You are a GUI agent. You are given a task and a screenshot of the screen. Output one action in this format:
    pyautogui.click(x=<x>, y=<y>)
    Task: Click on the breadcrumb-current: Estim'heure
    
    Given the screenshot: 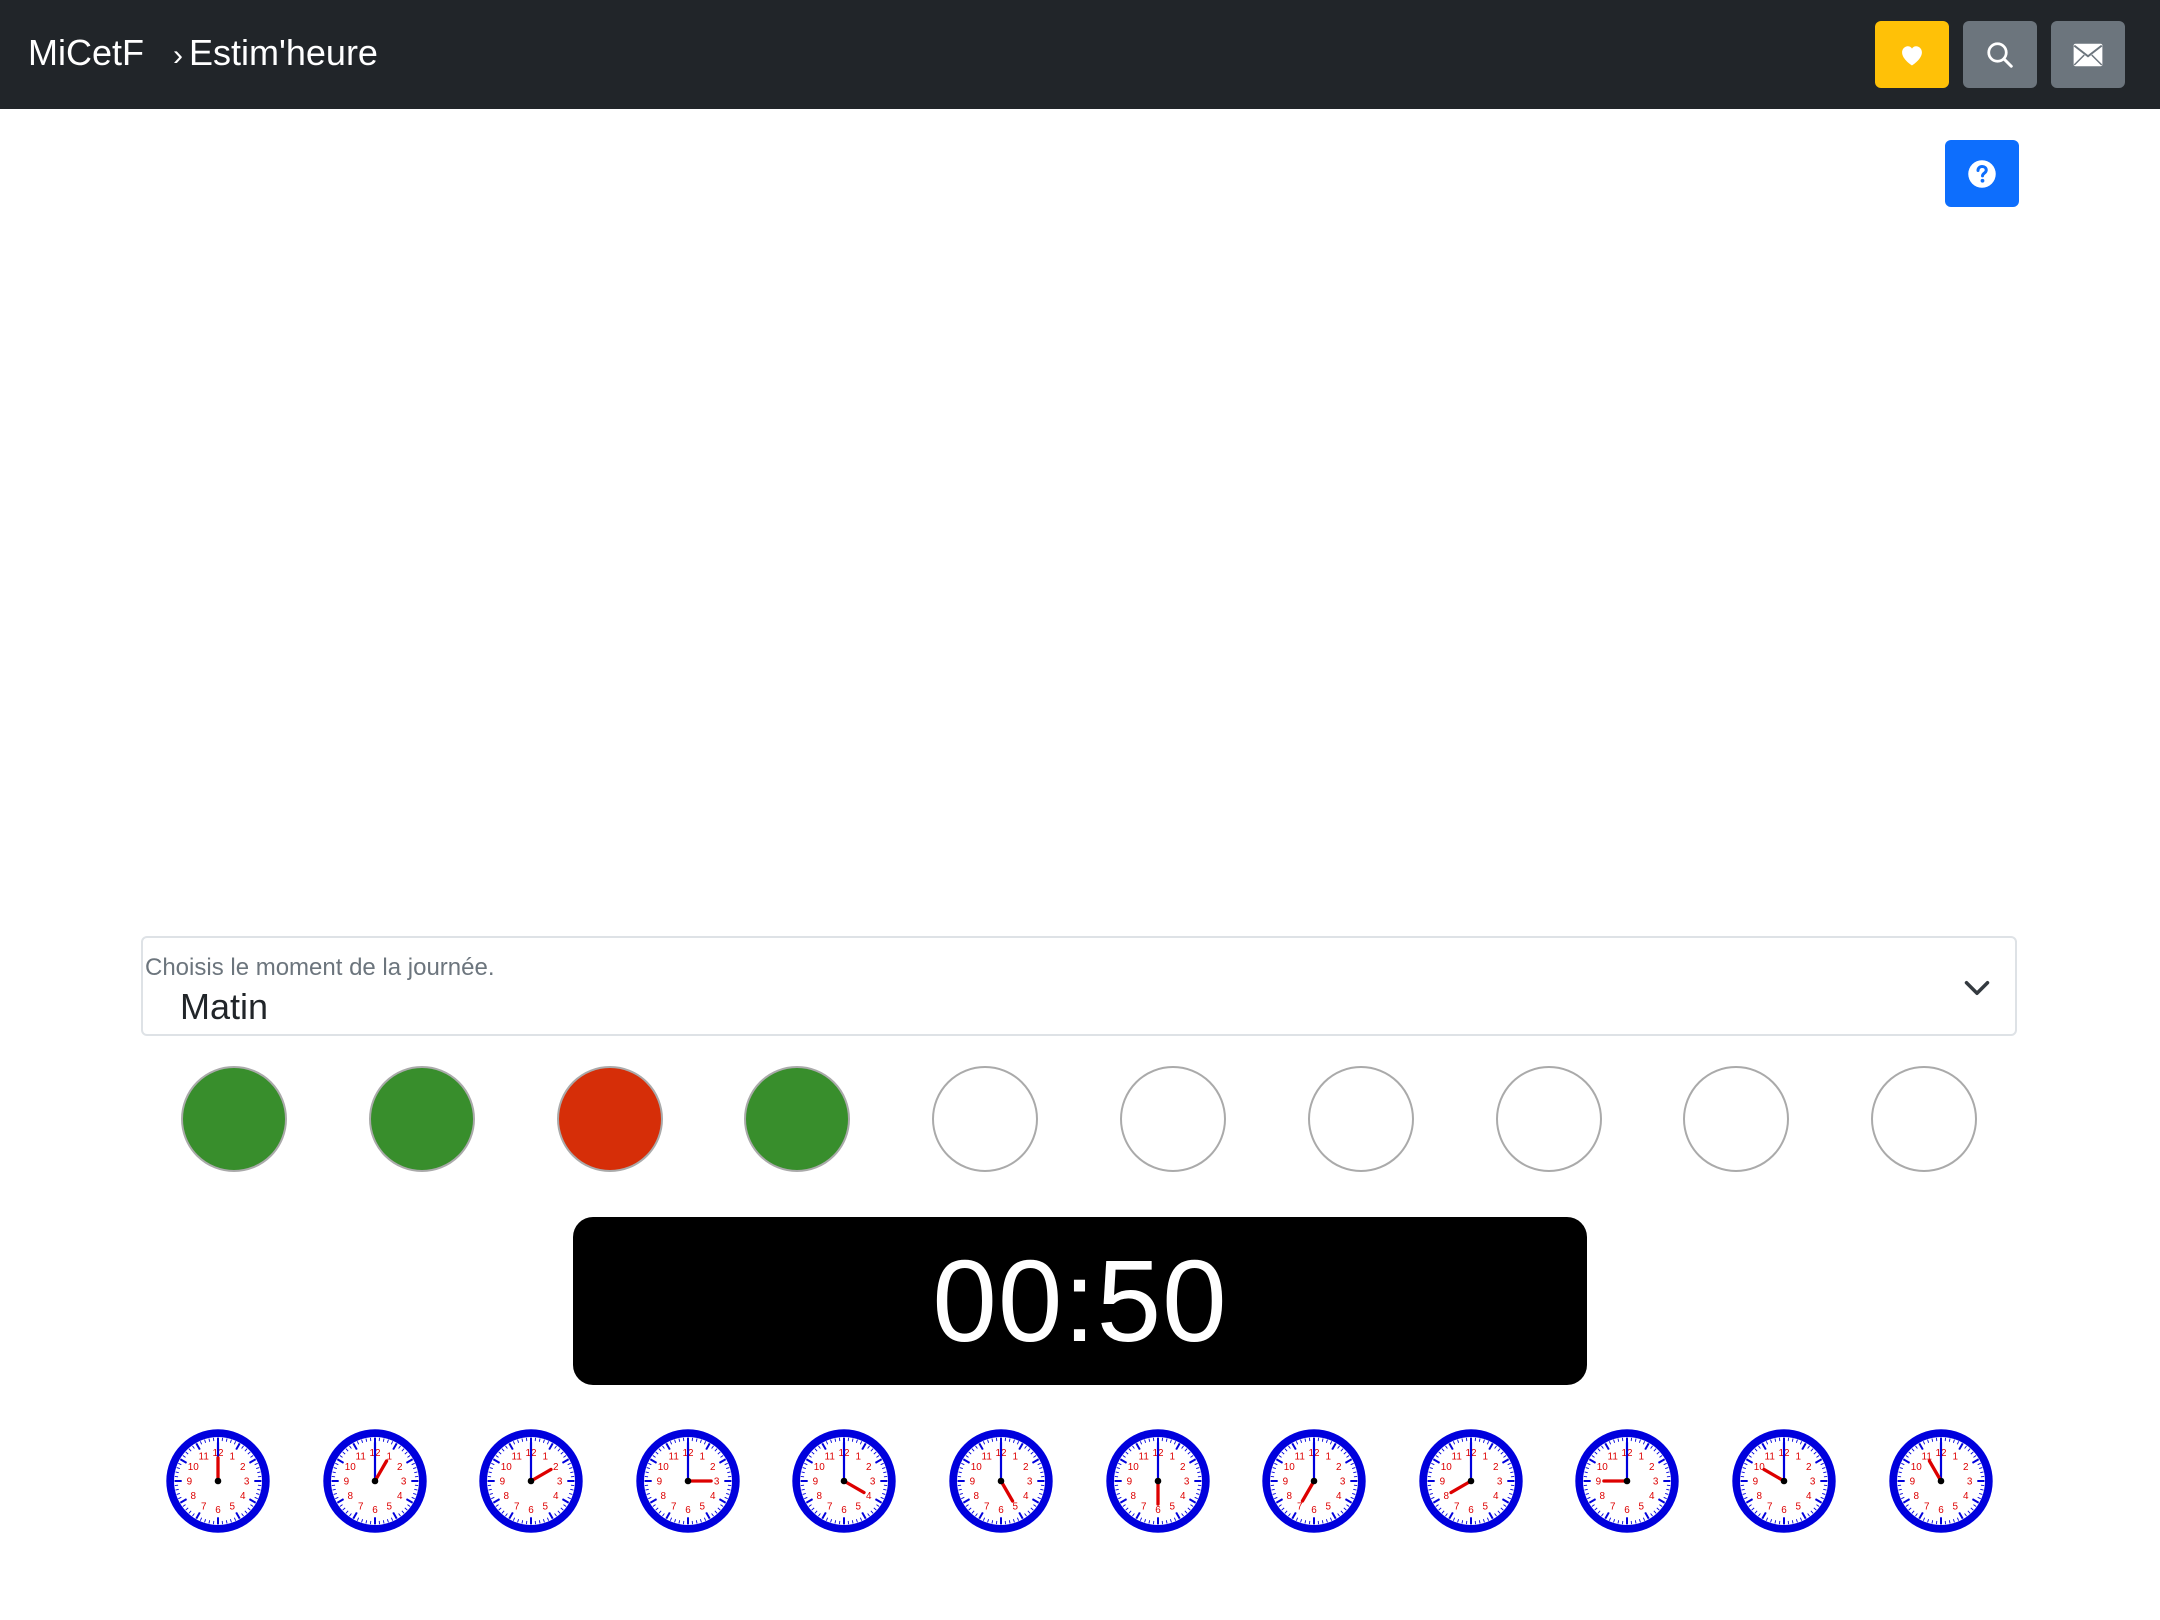 What is the action you would take?
    pyautogui.click(x=283, y=52)
    